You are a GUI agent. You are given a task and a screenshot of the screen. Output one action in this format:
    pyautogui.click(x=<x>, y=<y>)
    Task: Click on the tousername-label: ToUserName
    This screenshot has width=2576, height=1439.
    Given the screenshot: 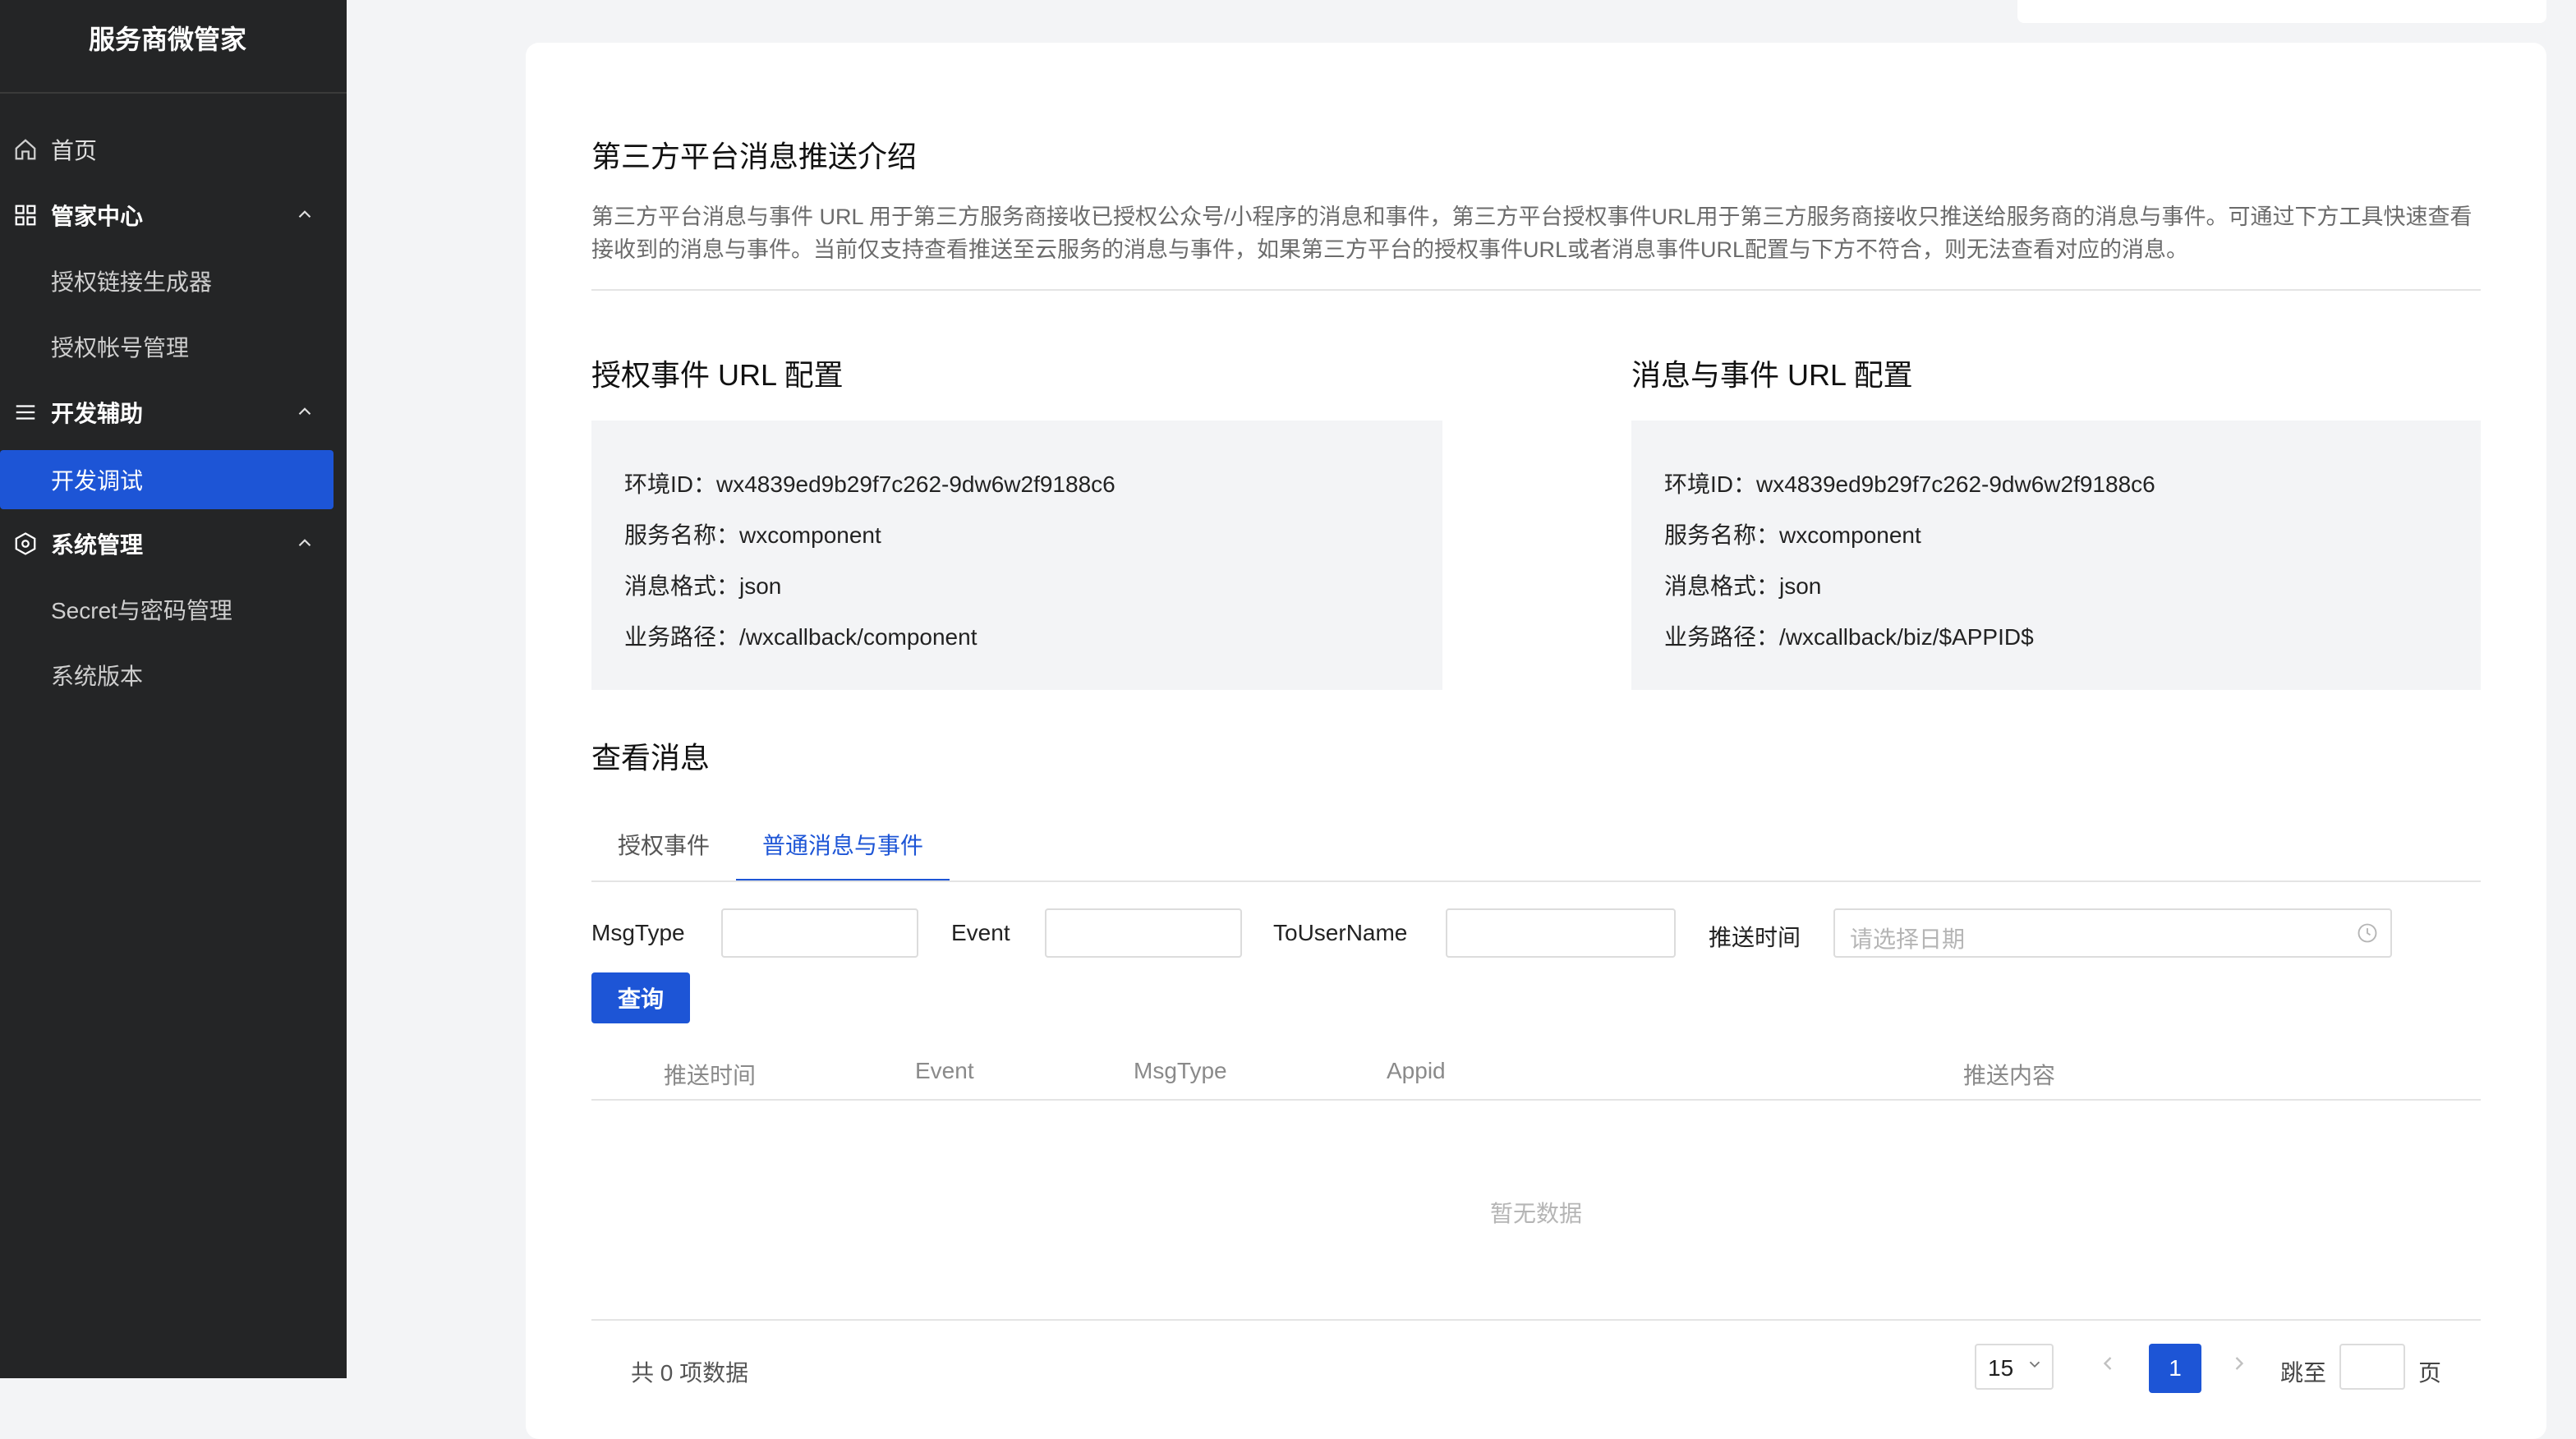 What is the action you would take?
    pyautogui.click(x=1340, y=932)
    